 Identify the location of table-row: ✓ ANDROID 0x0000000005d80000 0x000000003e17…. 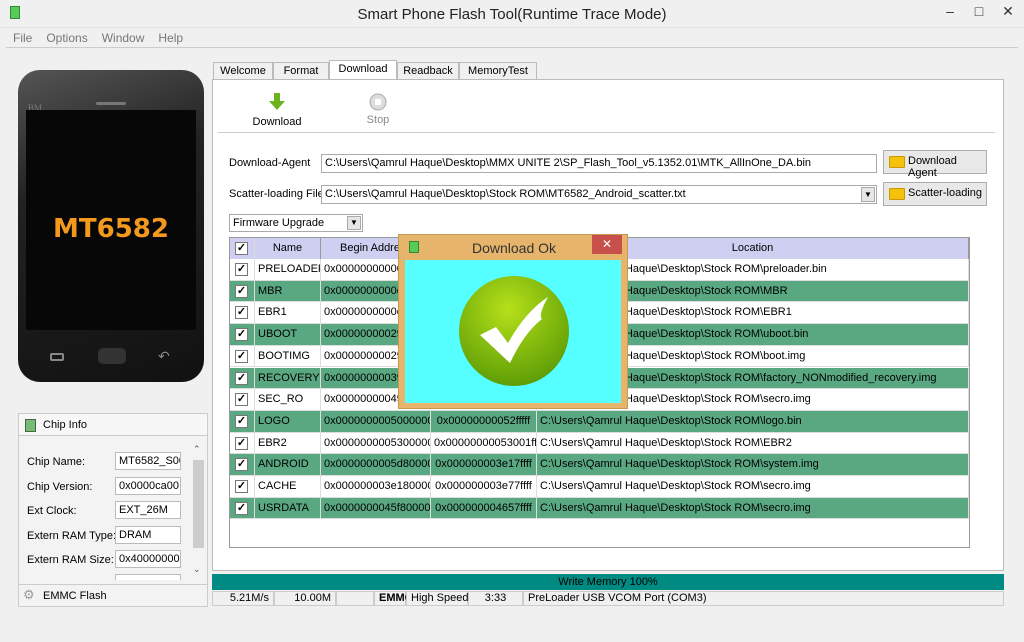
(599, 465).